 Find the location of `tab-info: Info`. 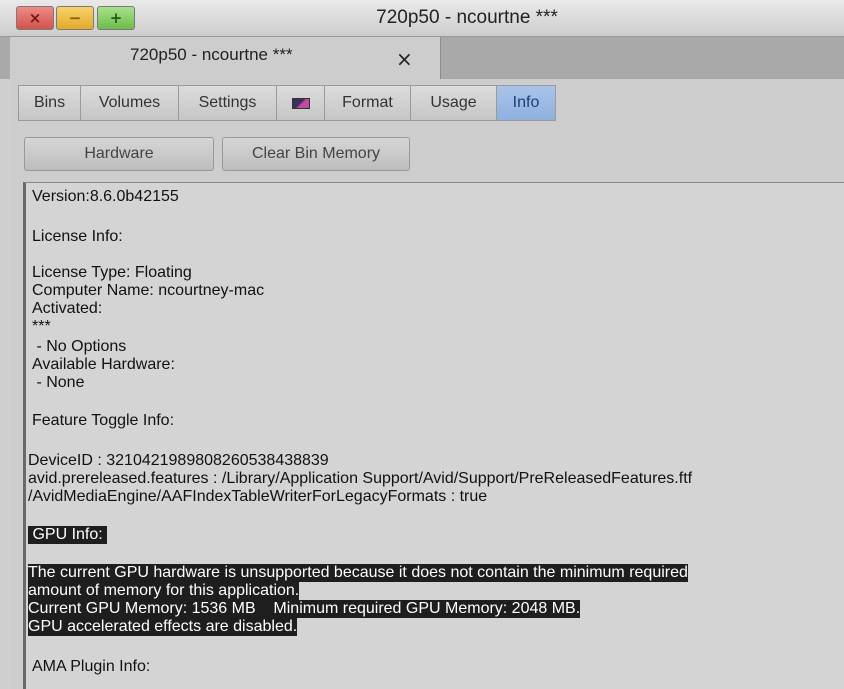

tab-info: Info is located at coordinates (526, 103).